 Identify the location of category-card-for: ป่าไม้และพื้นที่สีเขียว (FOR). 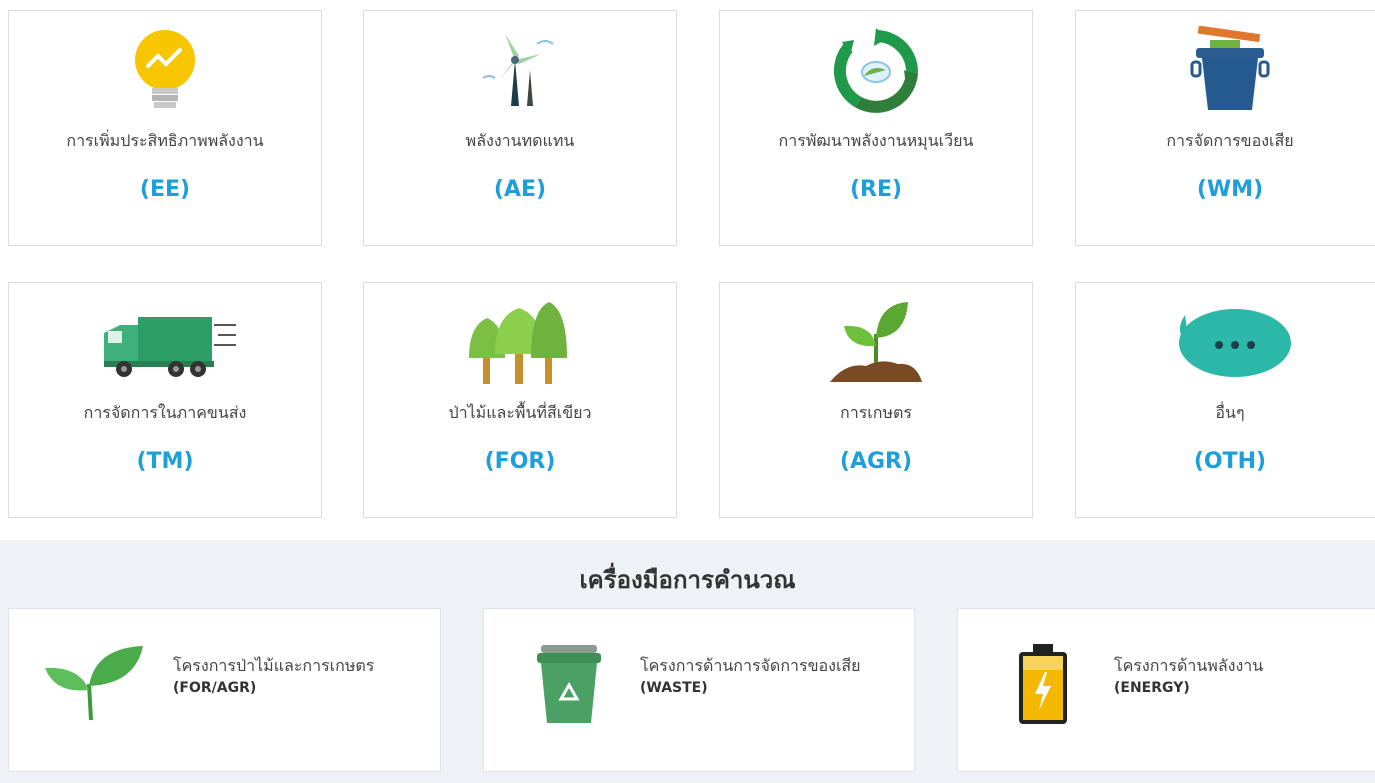
(520, 400).